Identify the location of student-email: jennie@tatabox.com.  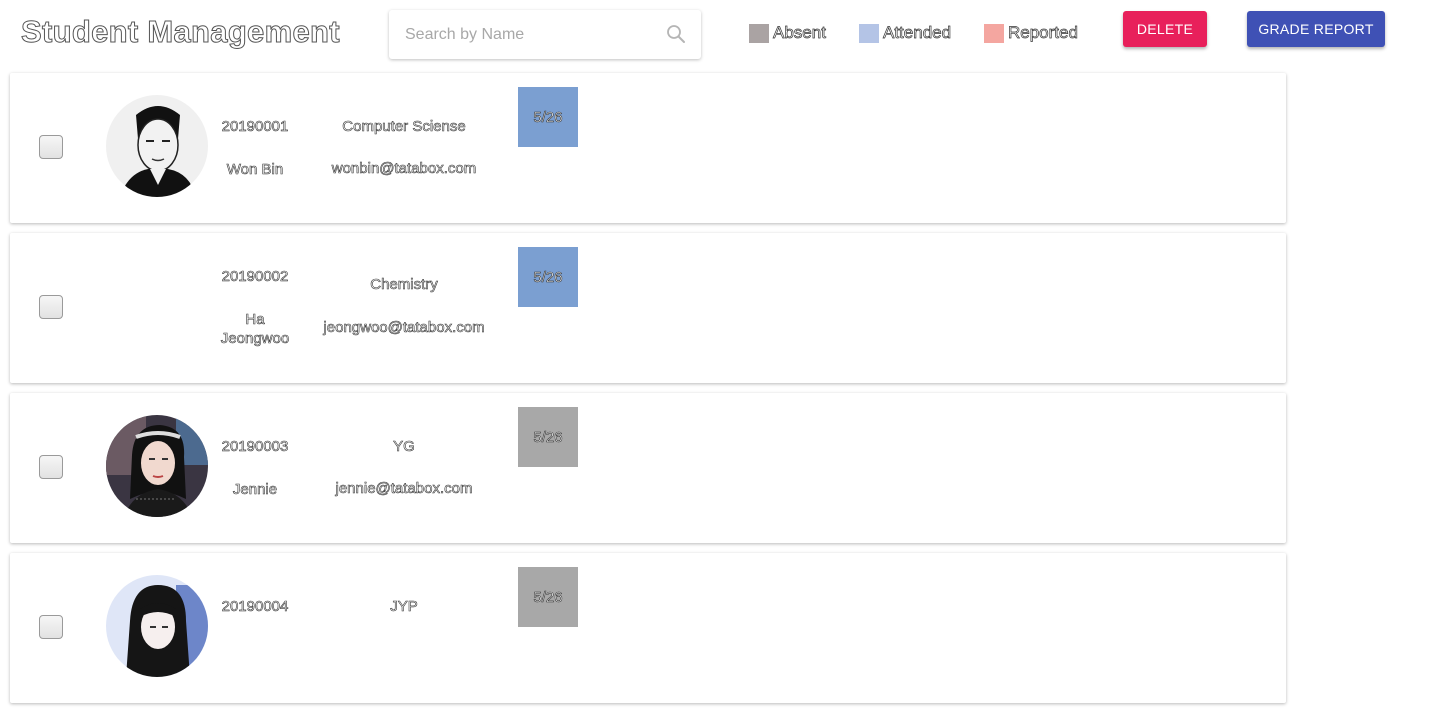
(404, 489).